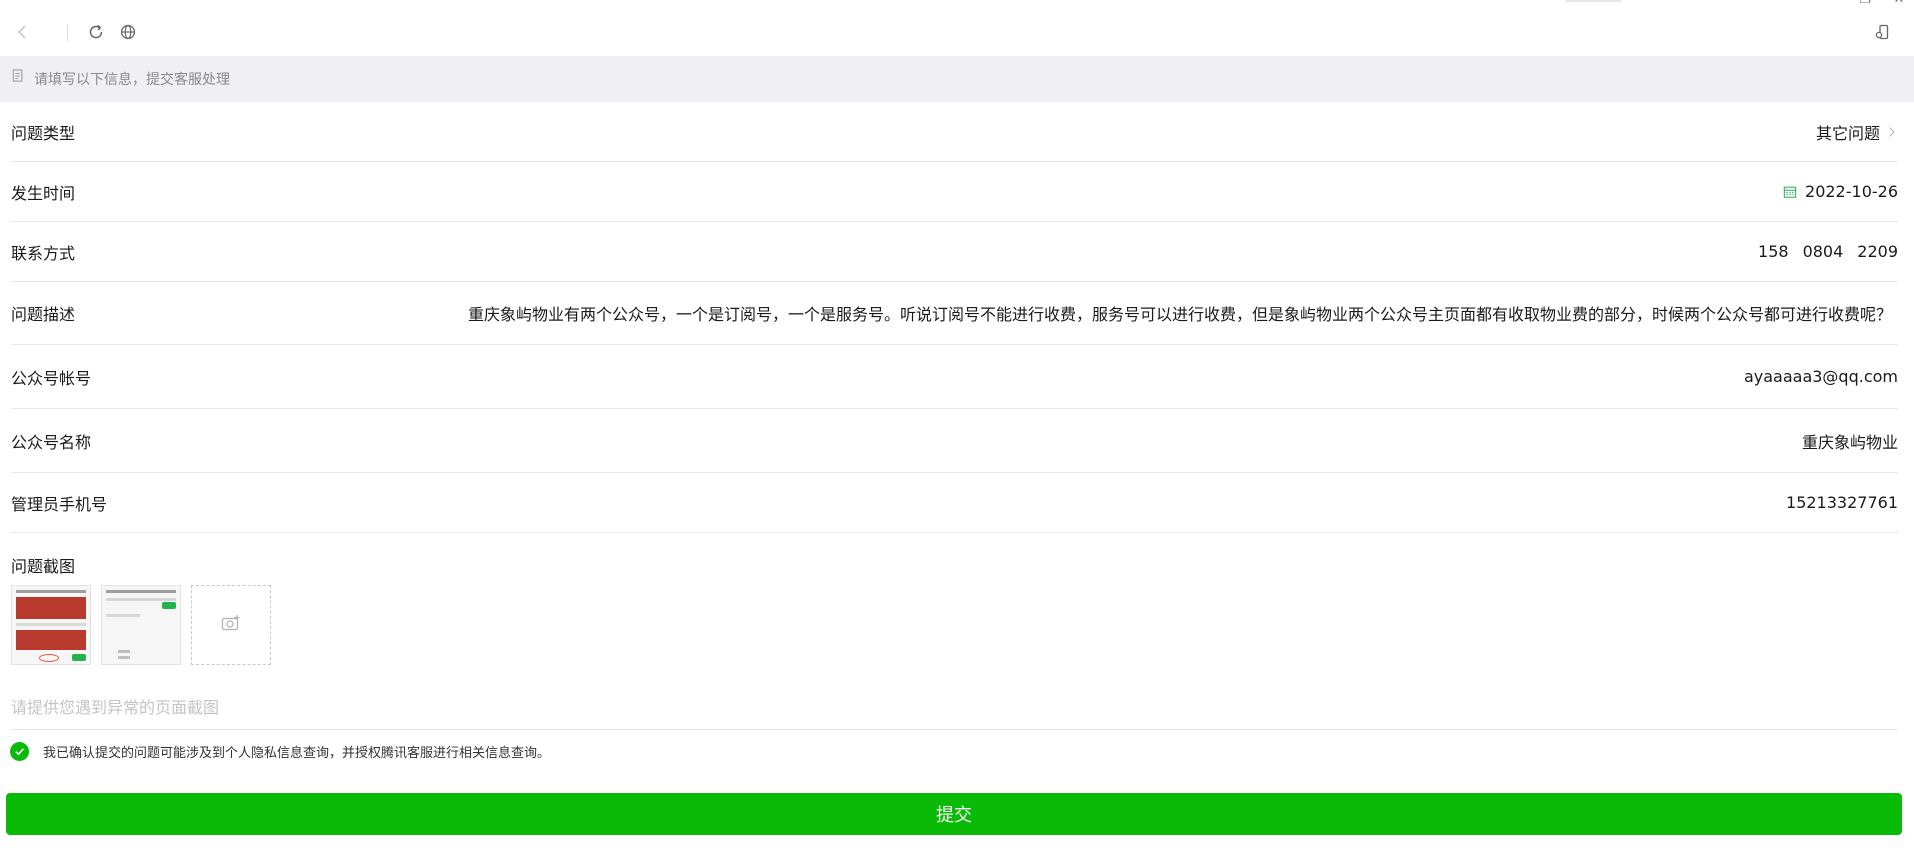  Describe the element at coordinates (957, 28) in the screenshot. I see `browser-toolbar: – ❐ ✕` at that location.